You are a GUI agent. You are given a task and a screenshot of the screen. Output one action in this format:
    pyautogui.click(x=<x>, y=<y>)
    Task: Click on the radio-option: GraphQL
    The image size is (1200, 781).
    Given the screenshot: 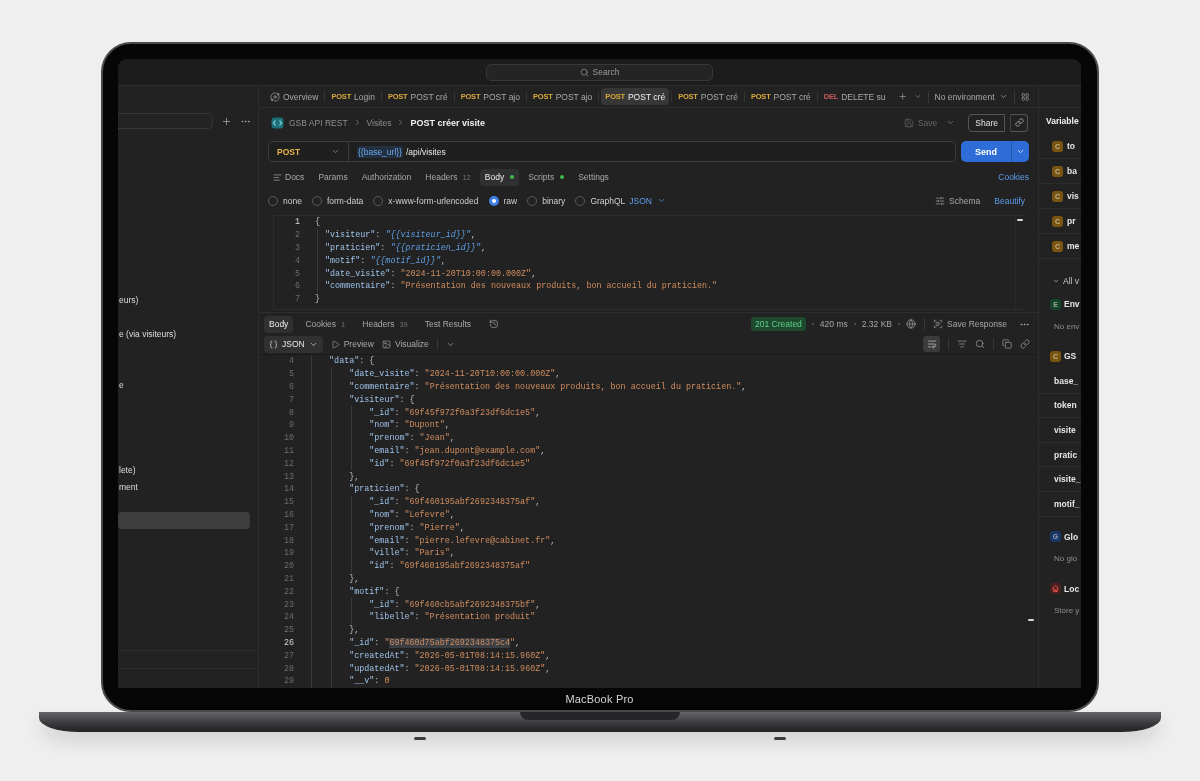 What is the action you would take?
    pyautogui.click(x=600, y=200)
    